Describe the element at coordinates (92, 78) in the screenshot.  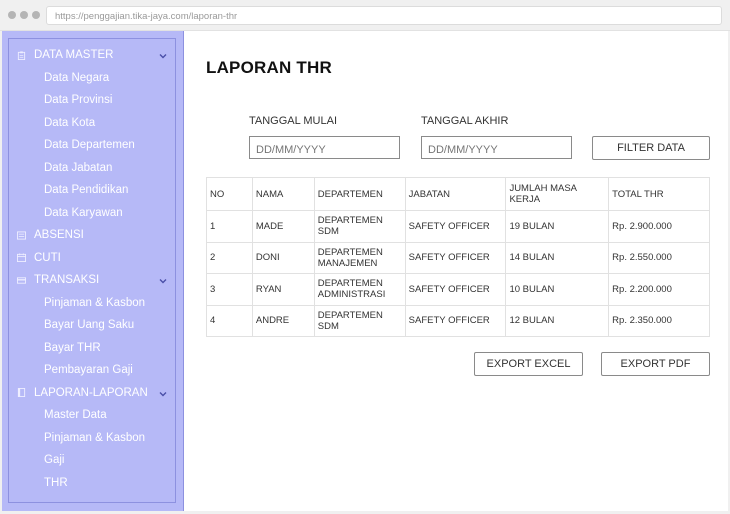
I see `sidebar-item-data-negara: Data Negara` at that location.